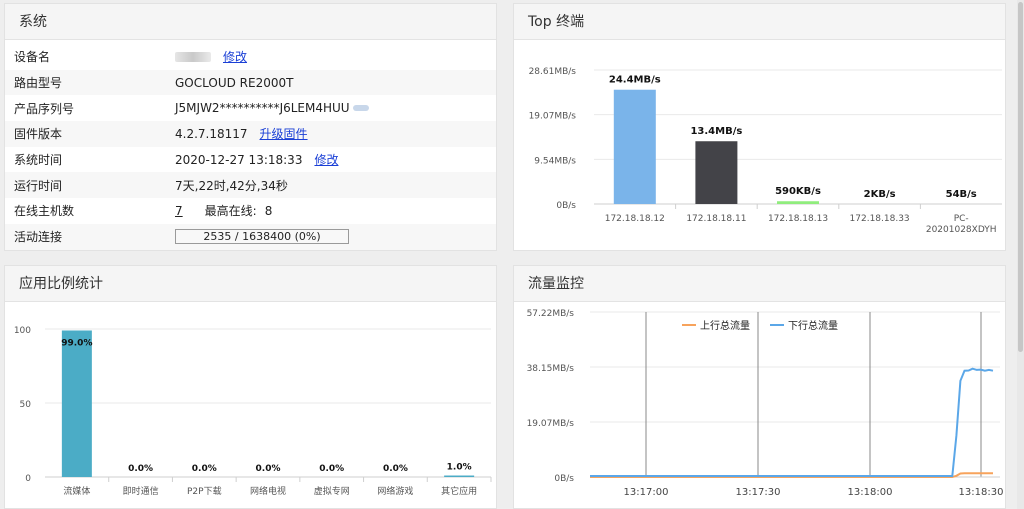  What do you see at coordinates (758, 492) in the screenshot?
I see `x-tick-label: 13:17:30` at bounding box center [758, 492].